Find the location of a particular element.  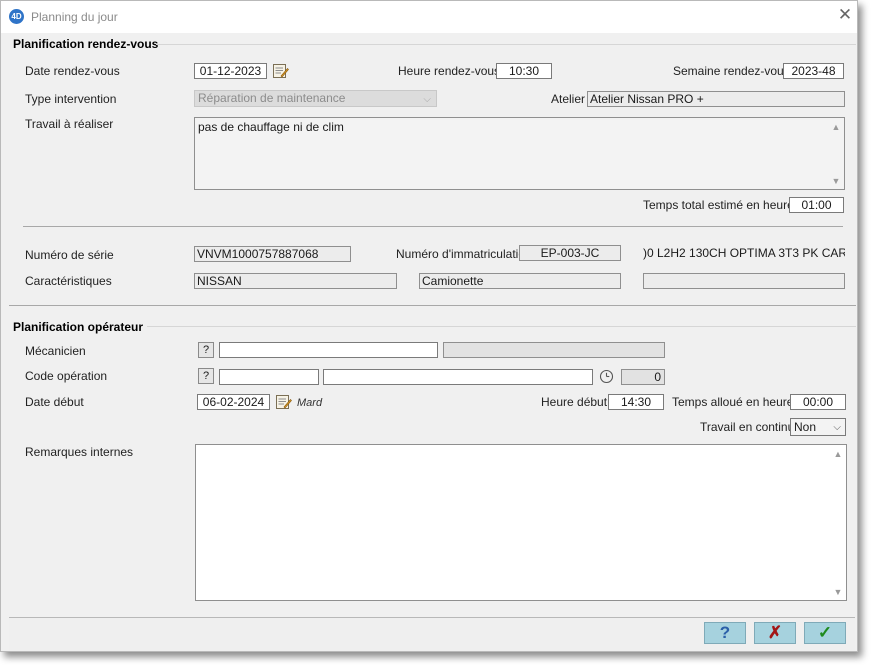

heure-debut-label: Heure début is located at coordinates (574, 402).